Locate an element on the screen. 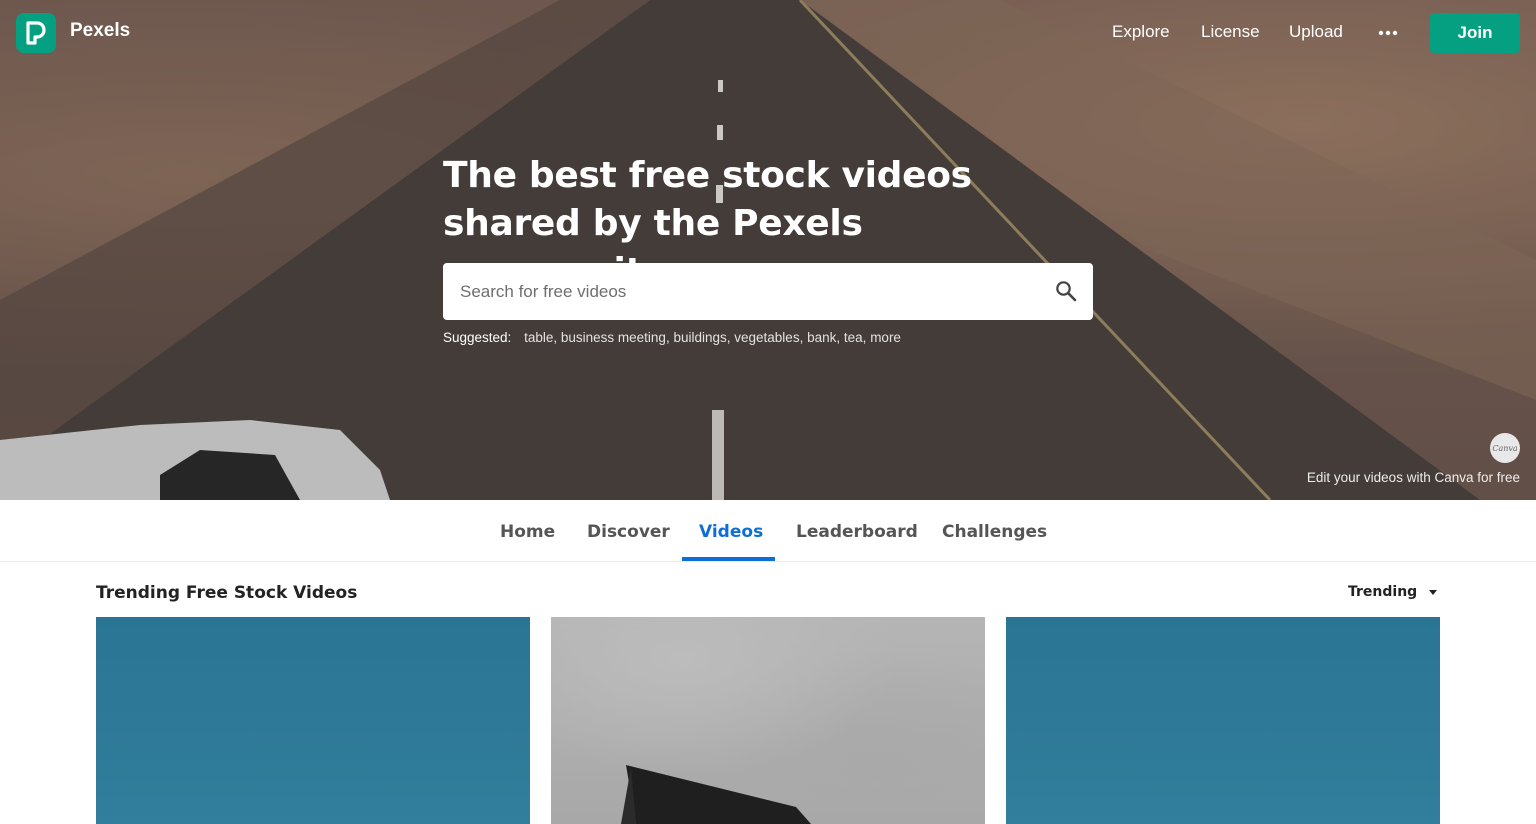 The image size is (1536, 824). suggested-link: business meeting is located at coordinates (613, 337).